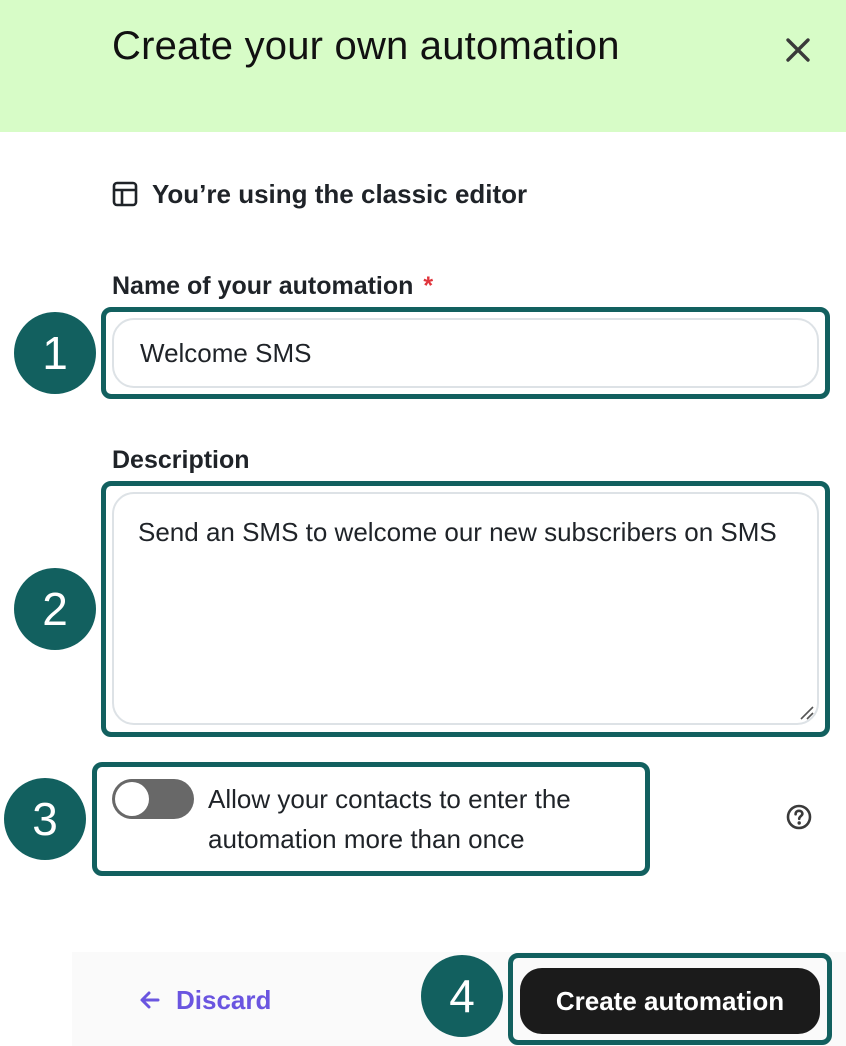 This screenshot has width=846, height=1046. I want to click on callout-badge-2: 2, so click(55, 609).